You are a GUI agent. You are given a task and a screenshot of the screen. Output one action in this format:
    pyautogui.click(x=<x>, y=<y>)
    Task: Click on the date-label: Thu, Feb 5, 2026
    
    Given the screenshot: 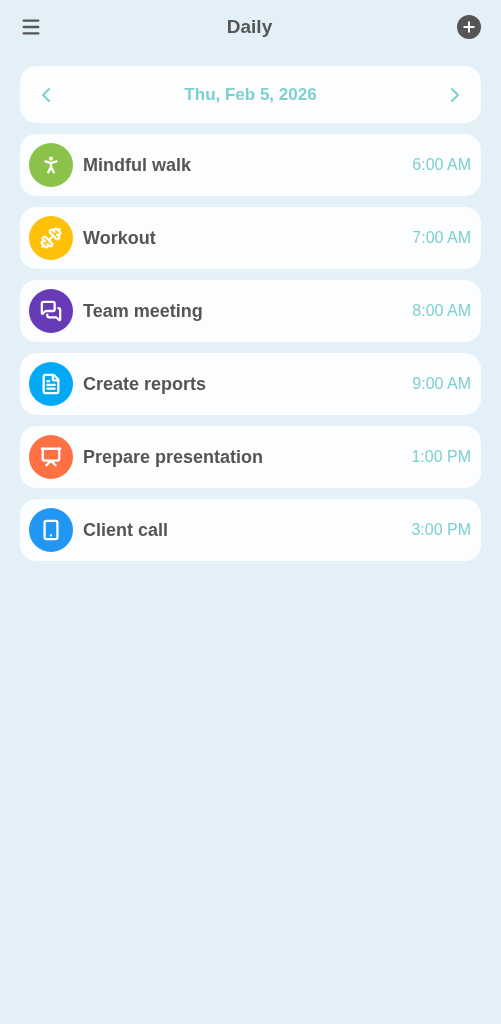 What is the action you would take?
    pyautogui.click(x=250, y=94)
    